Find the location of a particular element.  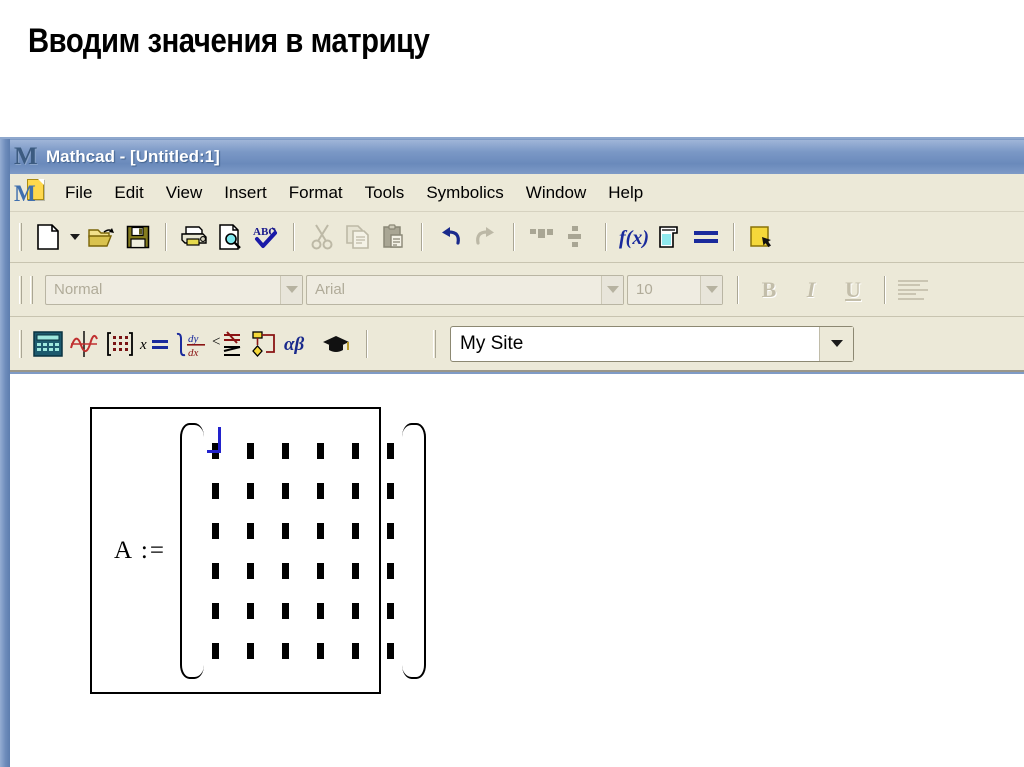

matrix-placeholder-grid is located at coordinates (302, 550).